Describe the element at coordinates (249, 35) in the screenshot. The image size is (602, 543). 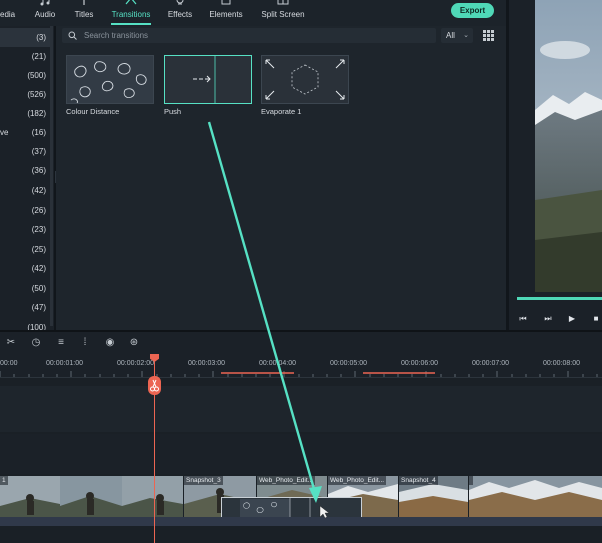
I see `search-input: Search transitions` at that location.